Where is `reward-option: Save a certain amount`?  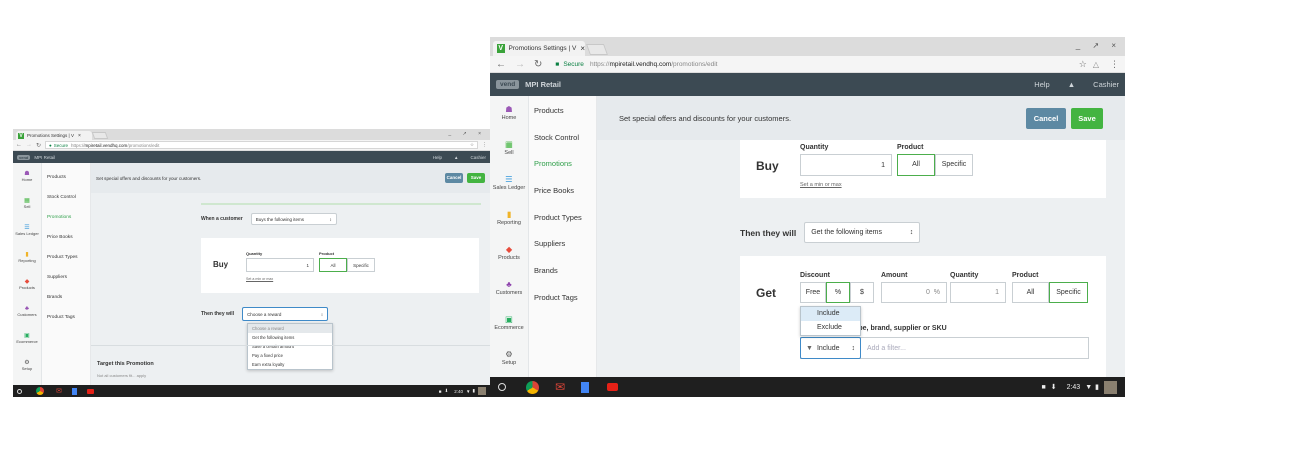
reward-option: Save a certain amount is located at coordinates (290, 346).